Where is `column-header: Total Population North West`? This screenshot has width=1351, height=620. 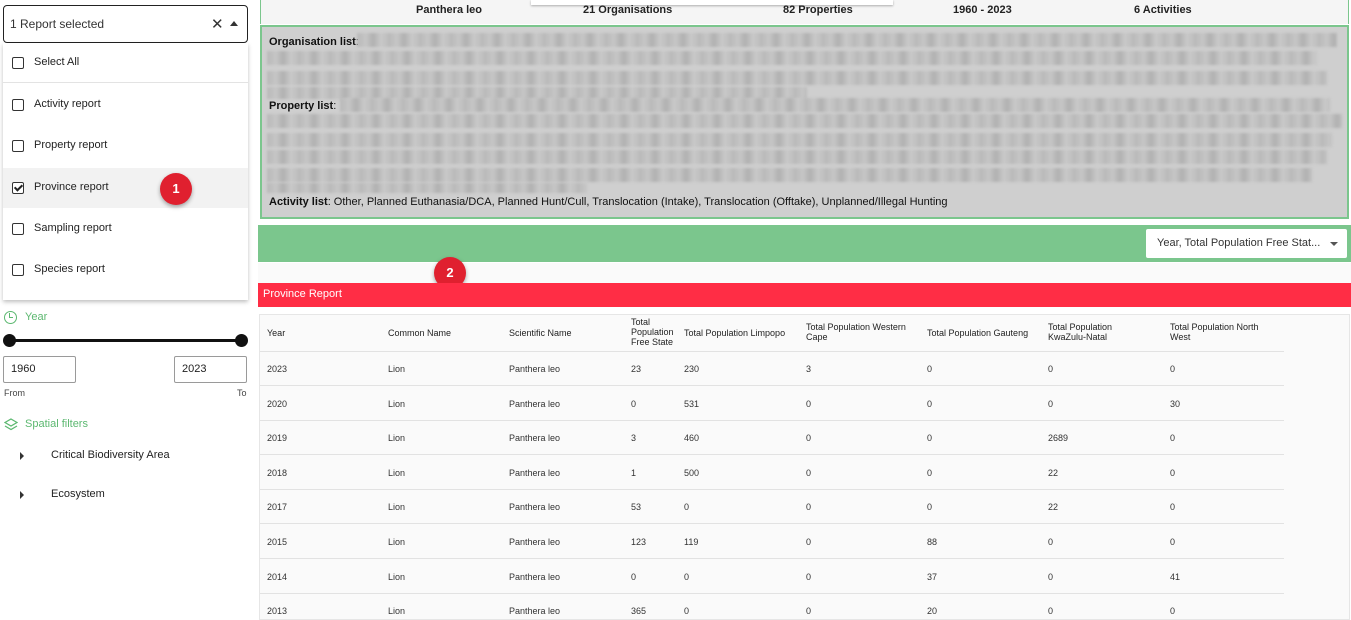
column-header: Total Population North West is located at coordinates (1214, 332).